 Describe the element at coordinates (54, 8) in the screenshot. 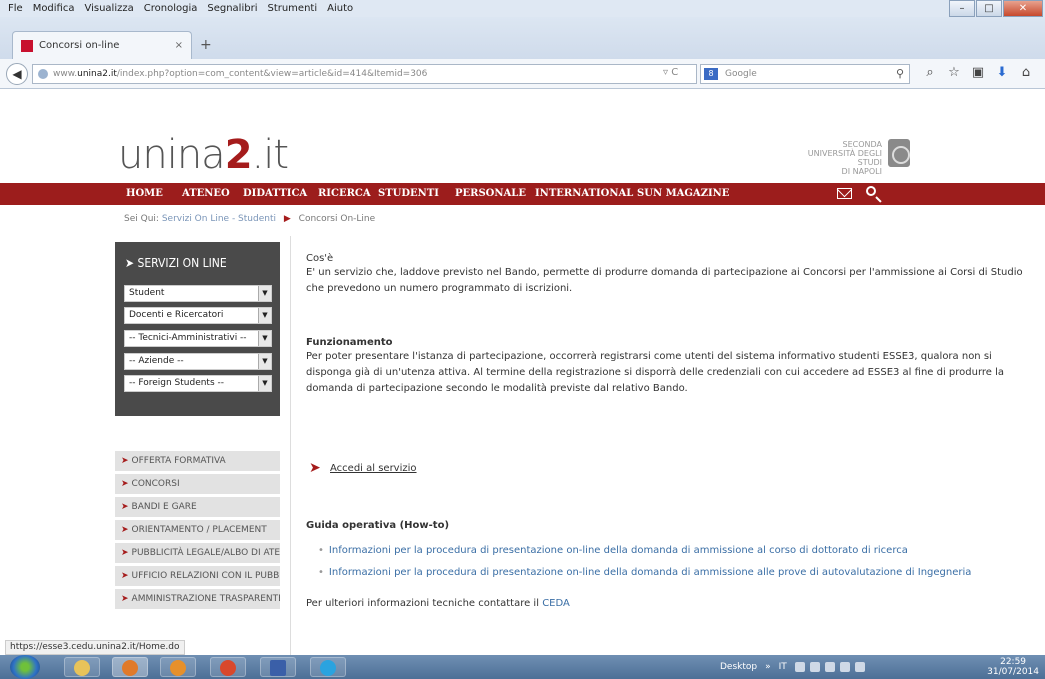

I see `menu-modifica: Modifica` at that location.